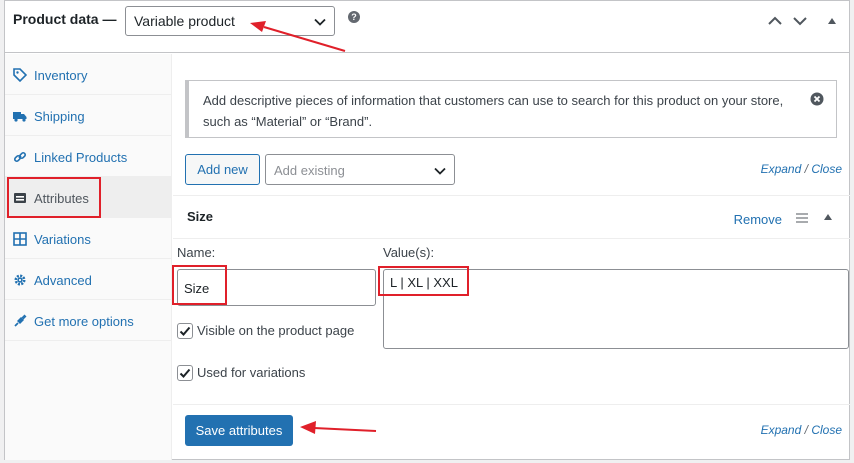  Describe the element at coordinates (63, 280) in the screenshot. I see `tab-label: Advanced` at that location.